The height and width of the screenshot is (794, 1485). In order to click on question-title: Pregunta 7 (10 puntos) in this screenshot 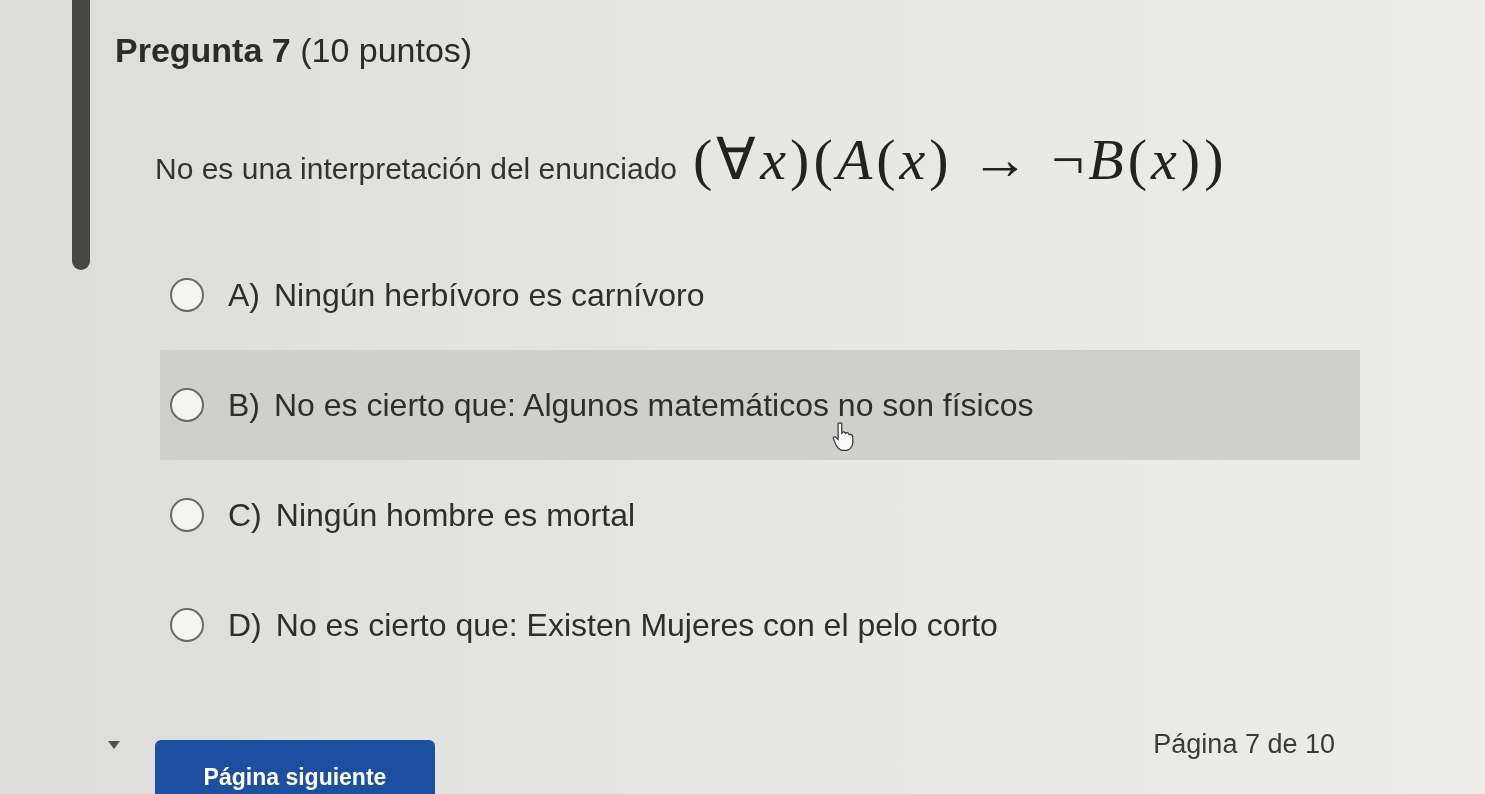, I will do `click(294, 50)`.